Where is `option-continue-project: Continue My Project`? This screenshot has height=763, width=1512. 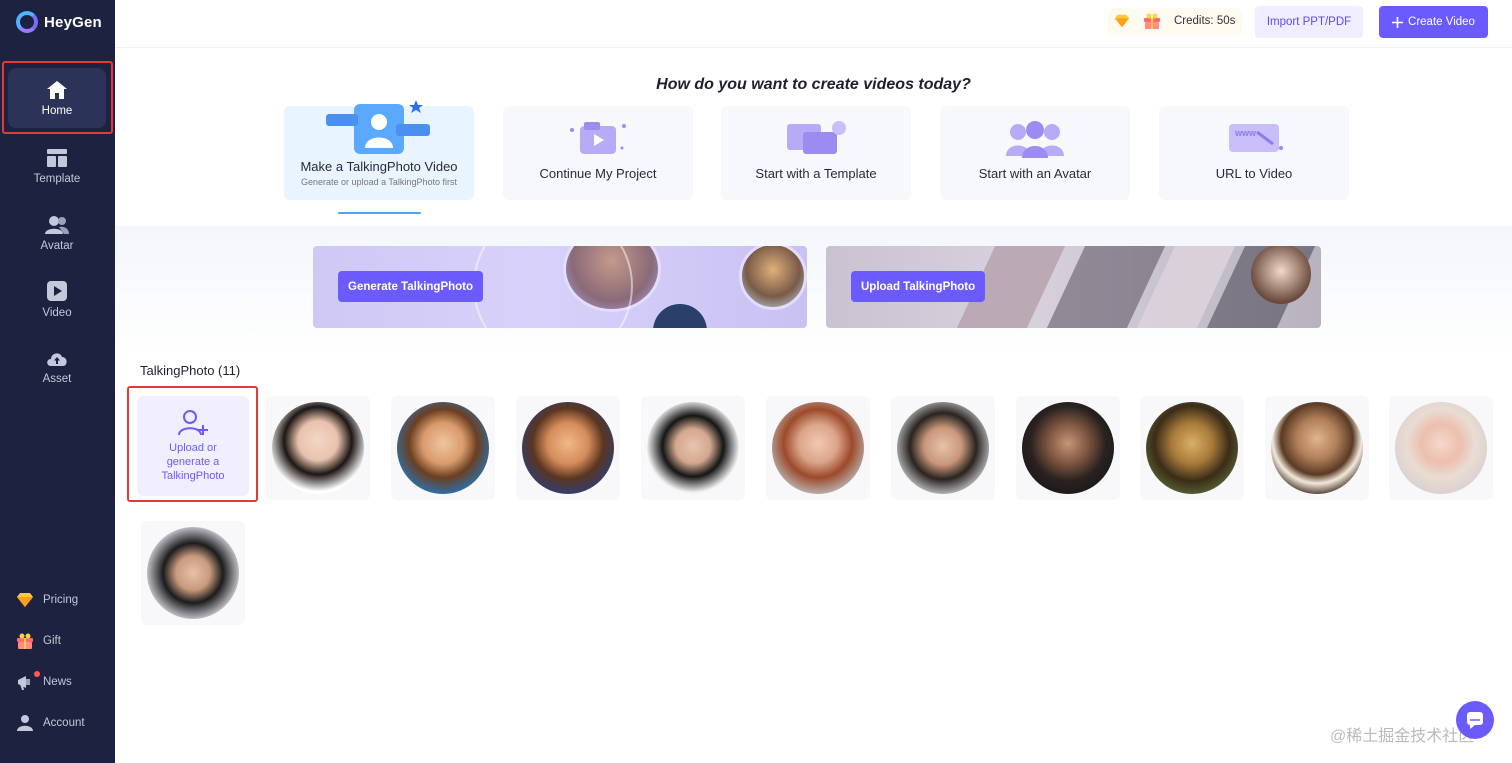
option-continue-project: Continue My Project is located at coordinates (598, 153).